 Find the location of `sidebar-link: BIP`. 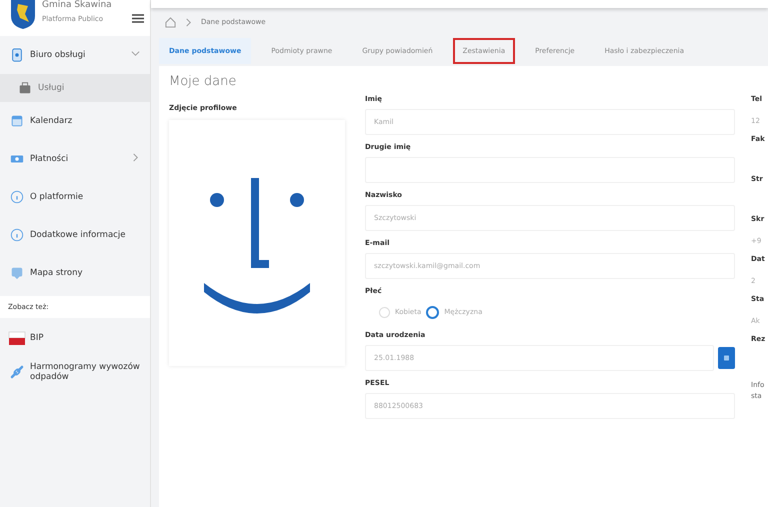

sidebar-link: BIP is located at coordinates (75, 338).